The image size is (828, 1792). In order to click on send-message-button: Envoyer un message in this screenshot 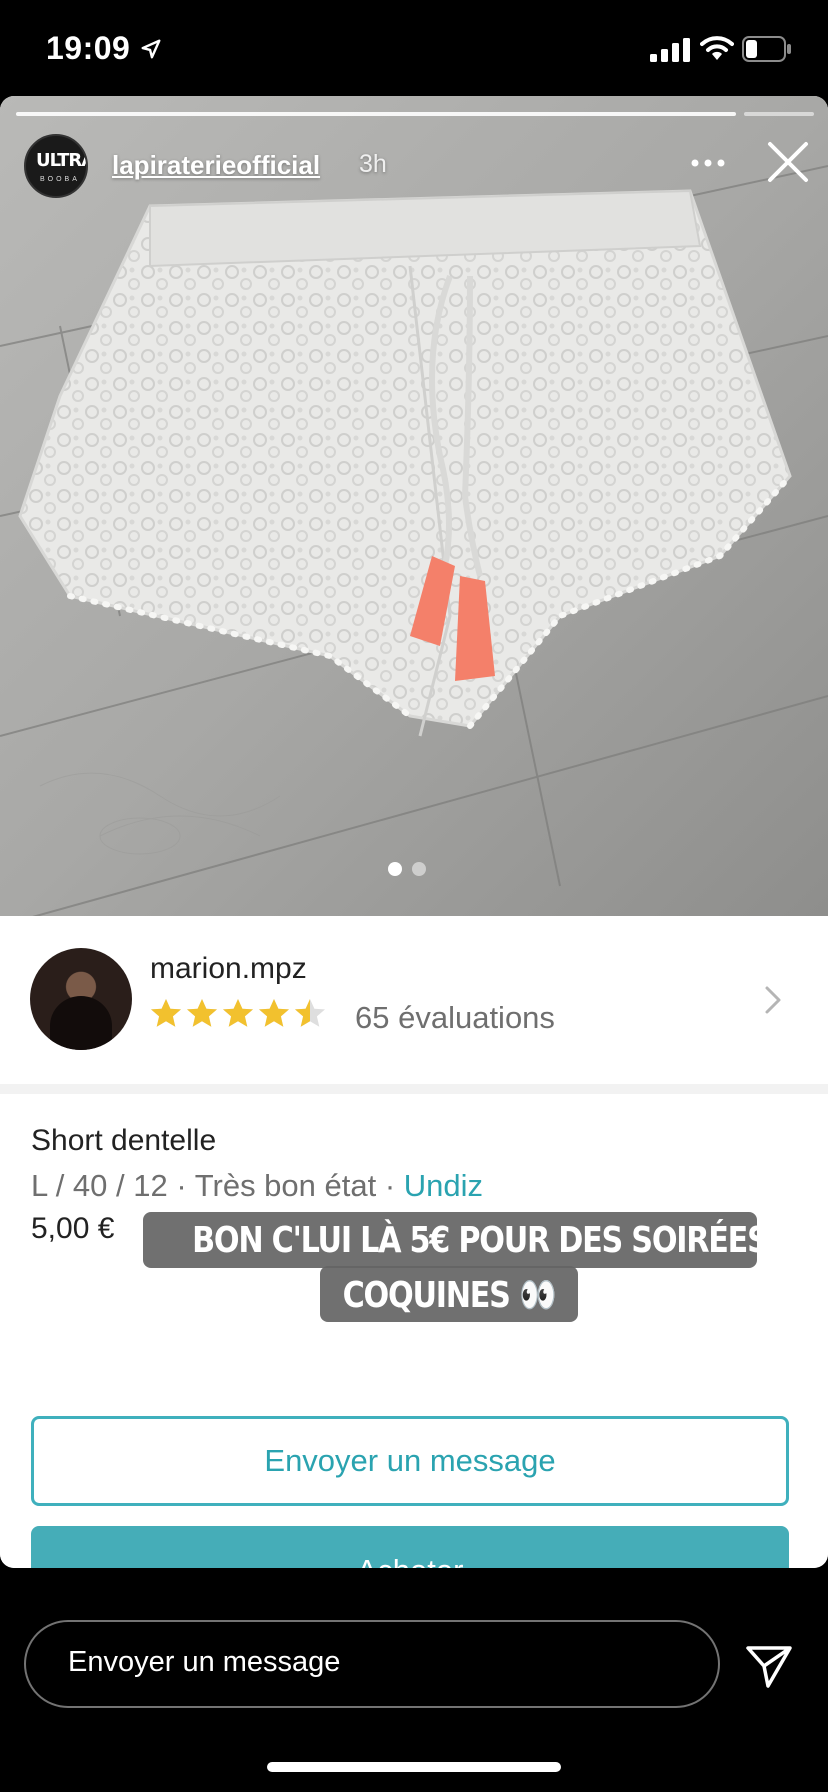, I will do `click(410, 1461)`.